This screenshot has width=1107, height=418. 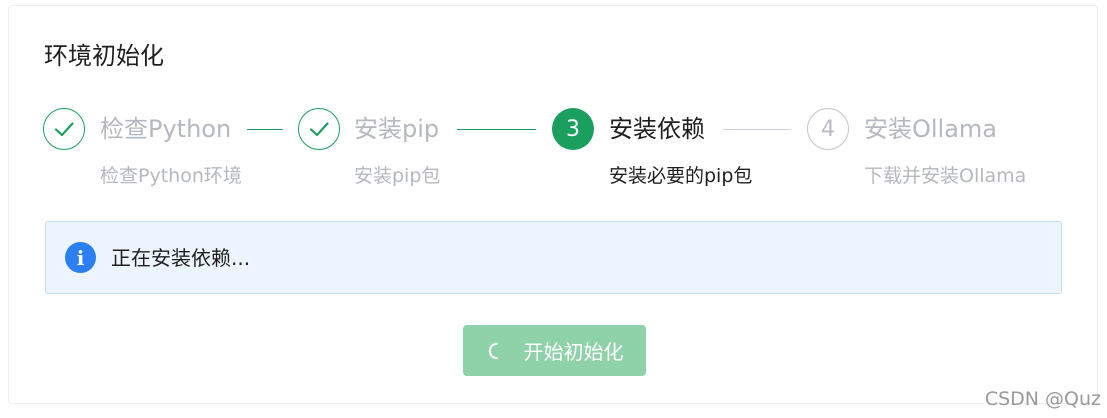 What do you see at coordinates (573, 129) in the screenshot?
I see `step-number: 3` at bounding box center [573, 129].